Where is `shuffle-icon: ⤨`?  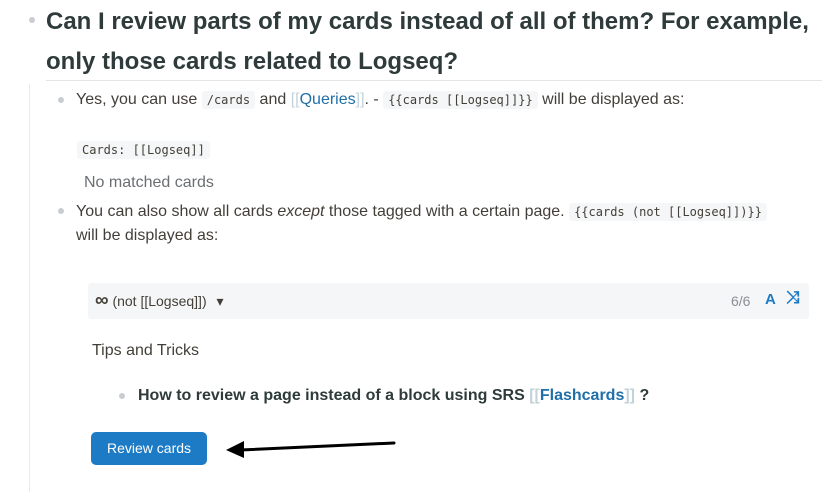
shuffle-icon: ⤨ is located at coordinates (793, 298).